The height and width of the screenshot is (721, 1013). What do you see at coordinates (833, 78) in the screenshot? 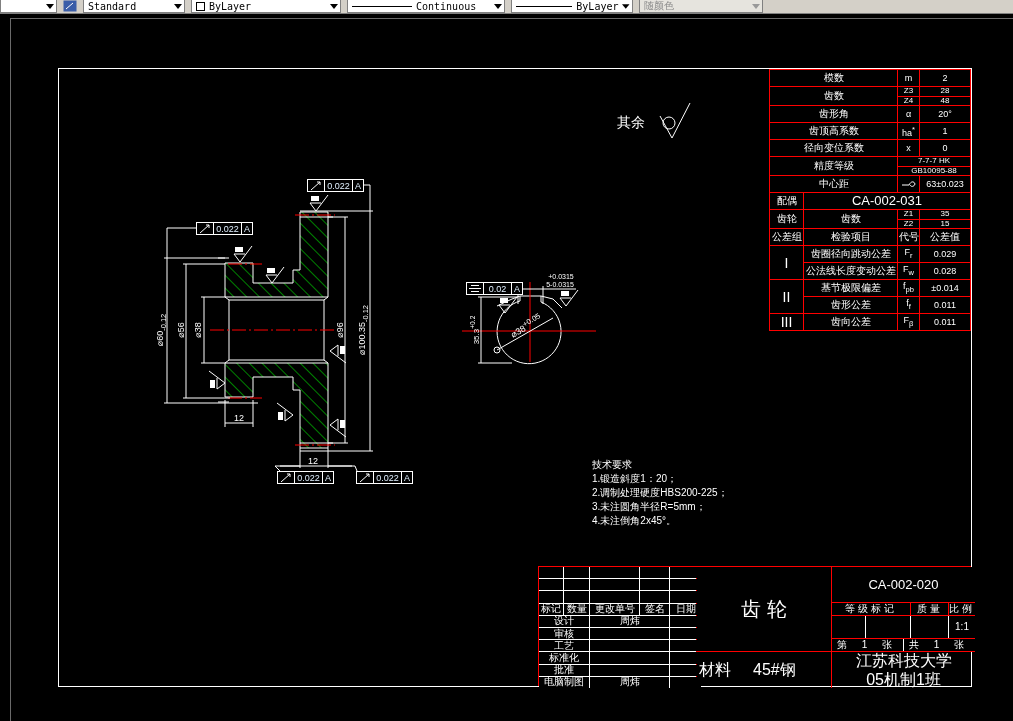
I see `table-cell: 模数` at bounding box center [833, 78].